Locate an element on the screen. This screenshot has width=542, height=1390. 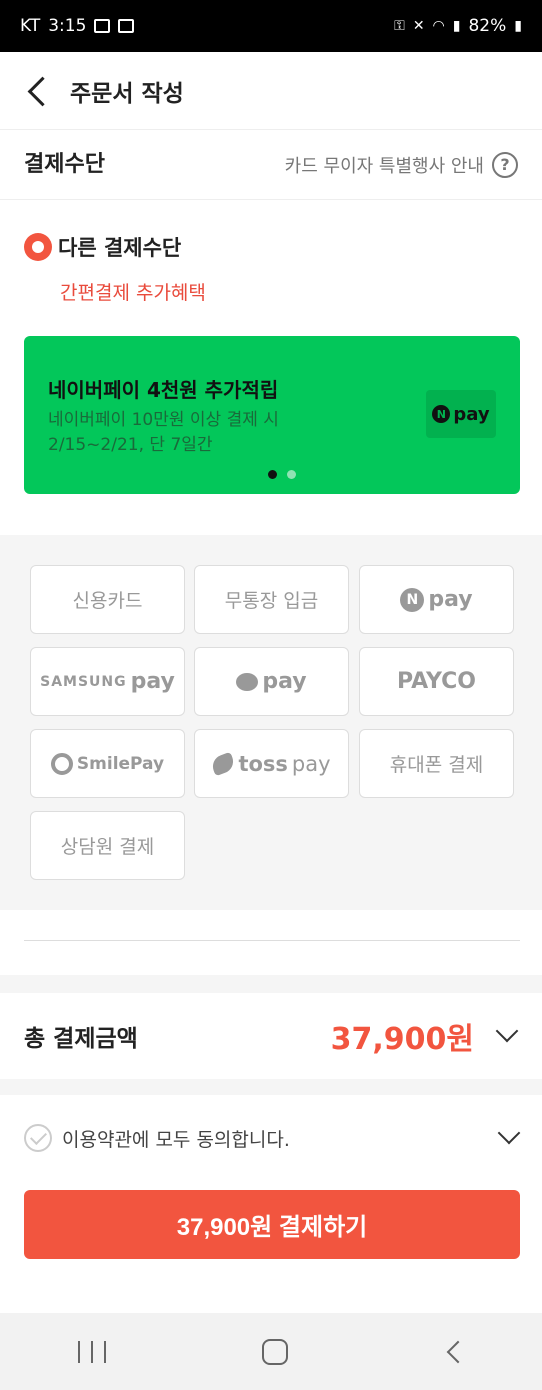
smile-pay-button: SmilePay is located at coordinates (107, 763).